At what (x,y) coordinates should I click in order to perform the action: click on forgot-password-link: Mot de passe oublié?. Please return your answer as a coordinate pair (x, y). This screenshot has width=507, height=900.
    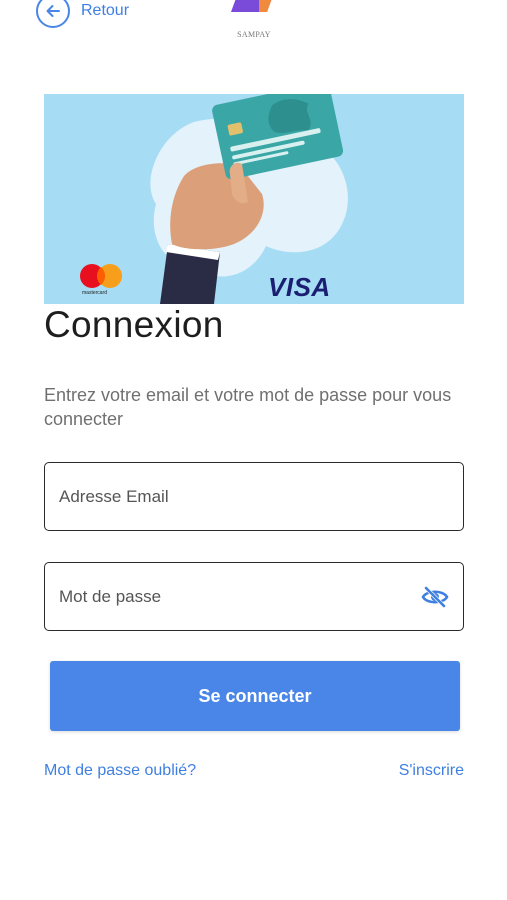
    Looking at the image, I should click on (120, 771).